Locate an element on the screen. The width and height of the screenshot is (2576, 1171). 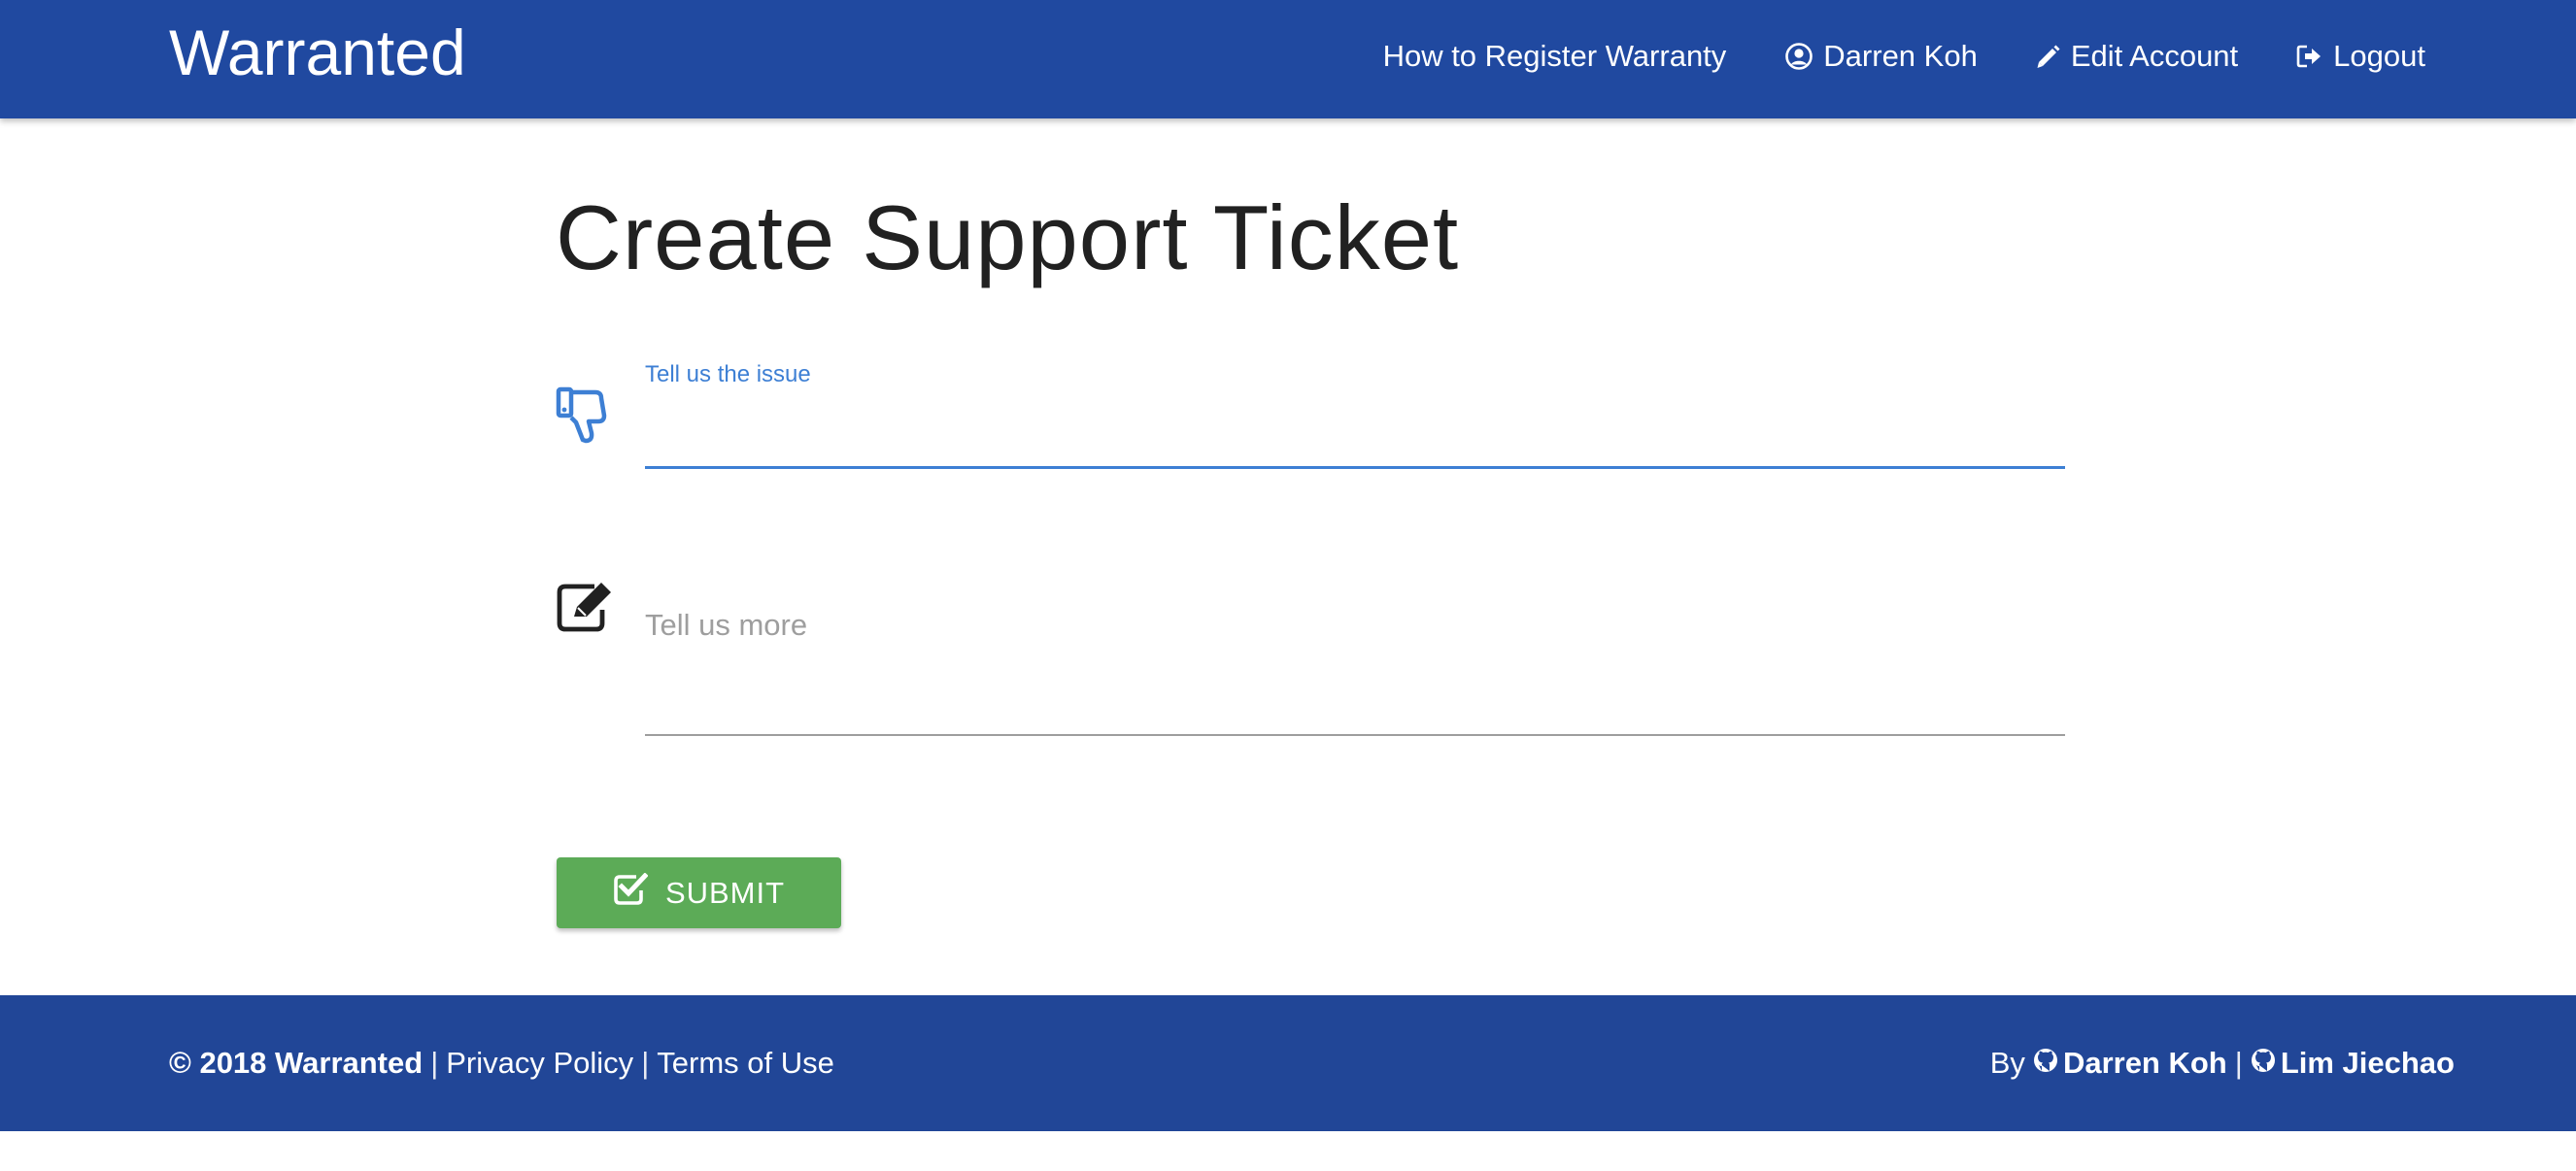
nav-user-link: Darren Koh is located at coordinates (1881, 56).